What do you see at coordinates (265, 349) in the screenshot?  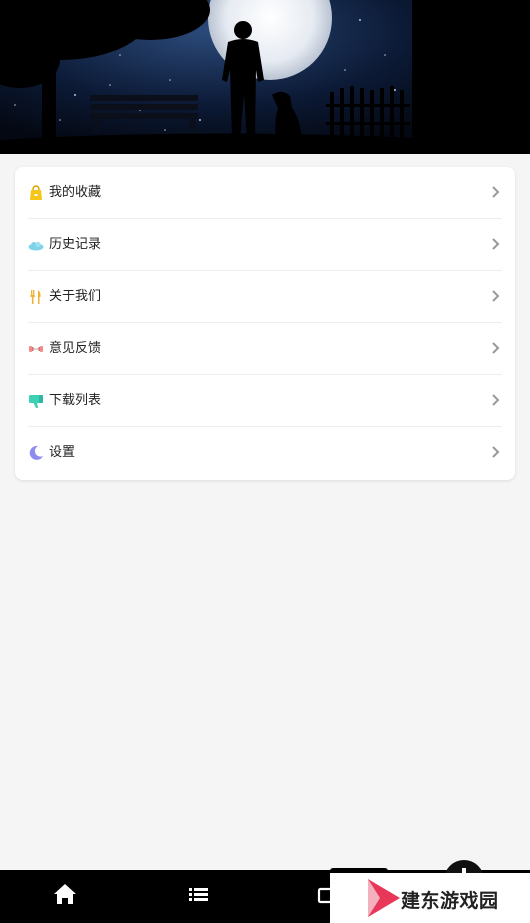 I see `menu-item-feedback: 意见反馈` at bounding box center [265, 349].